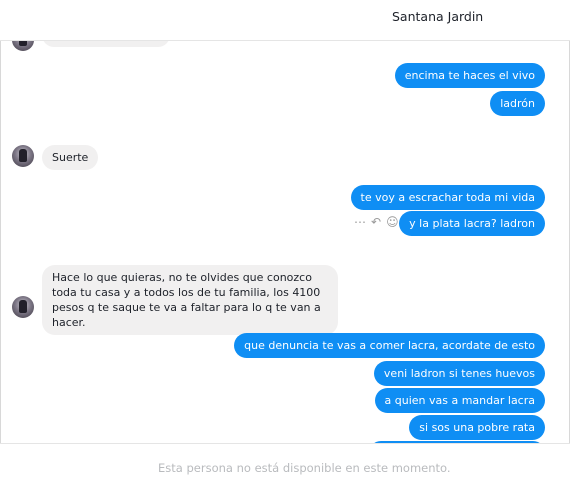 This screenshot has width=570, height=486. I want to click on smiley-icon: ☺, so click(392, 222).